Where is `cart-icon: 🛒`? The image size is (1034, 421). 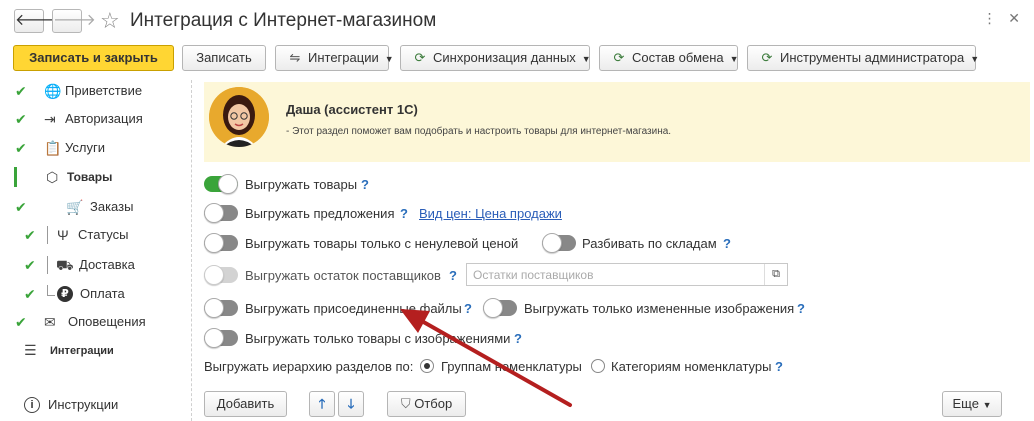
cart-icon: 🛒 is located at coordinates (75, 207).